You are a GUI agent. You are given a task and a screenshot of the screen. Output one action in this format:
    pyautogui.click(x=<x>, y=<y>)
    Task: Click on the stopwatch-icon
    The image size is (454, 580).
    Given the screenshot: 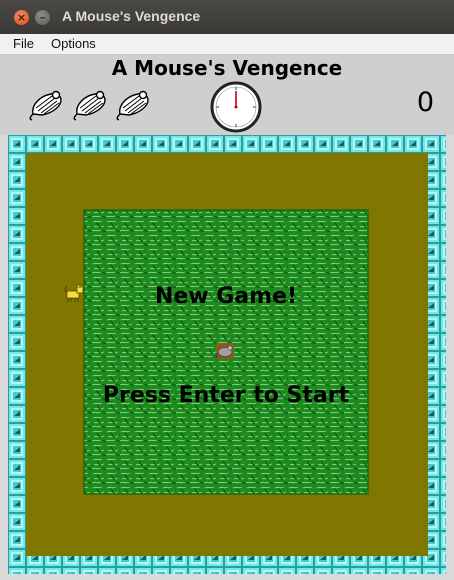 What is the action you would take?
    pyautogui.click(x=236, y=107)
    